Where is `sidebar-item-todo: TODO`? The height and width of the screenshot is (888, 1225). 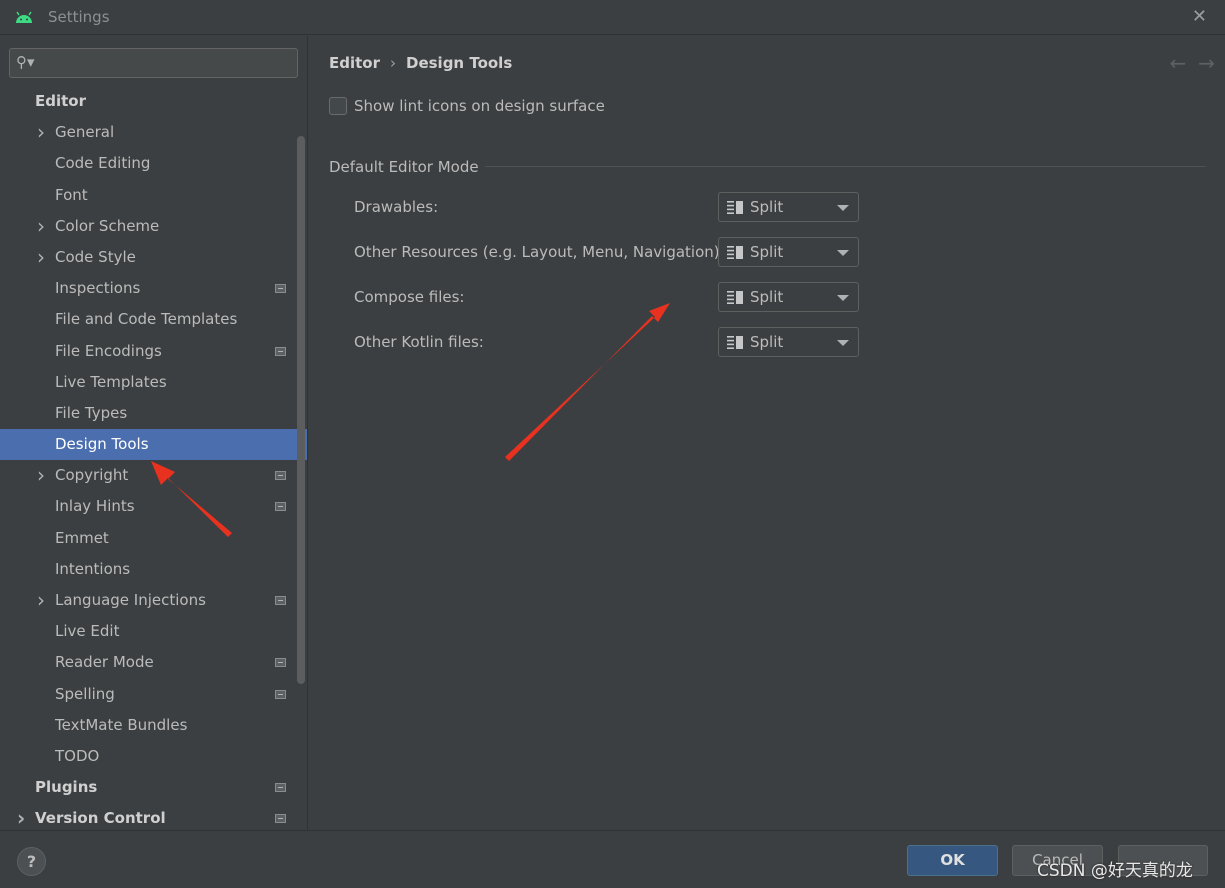 sidebar-item-todo: TODO is located at coordinates (153, 756).